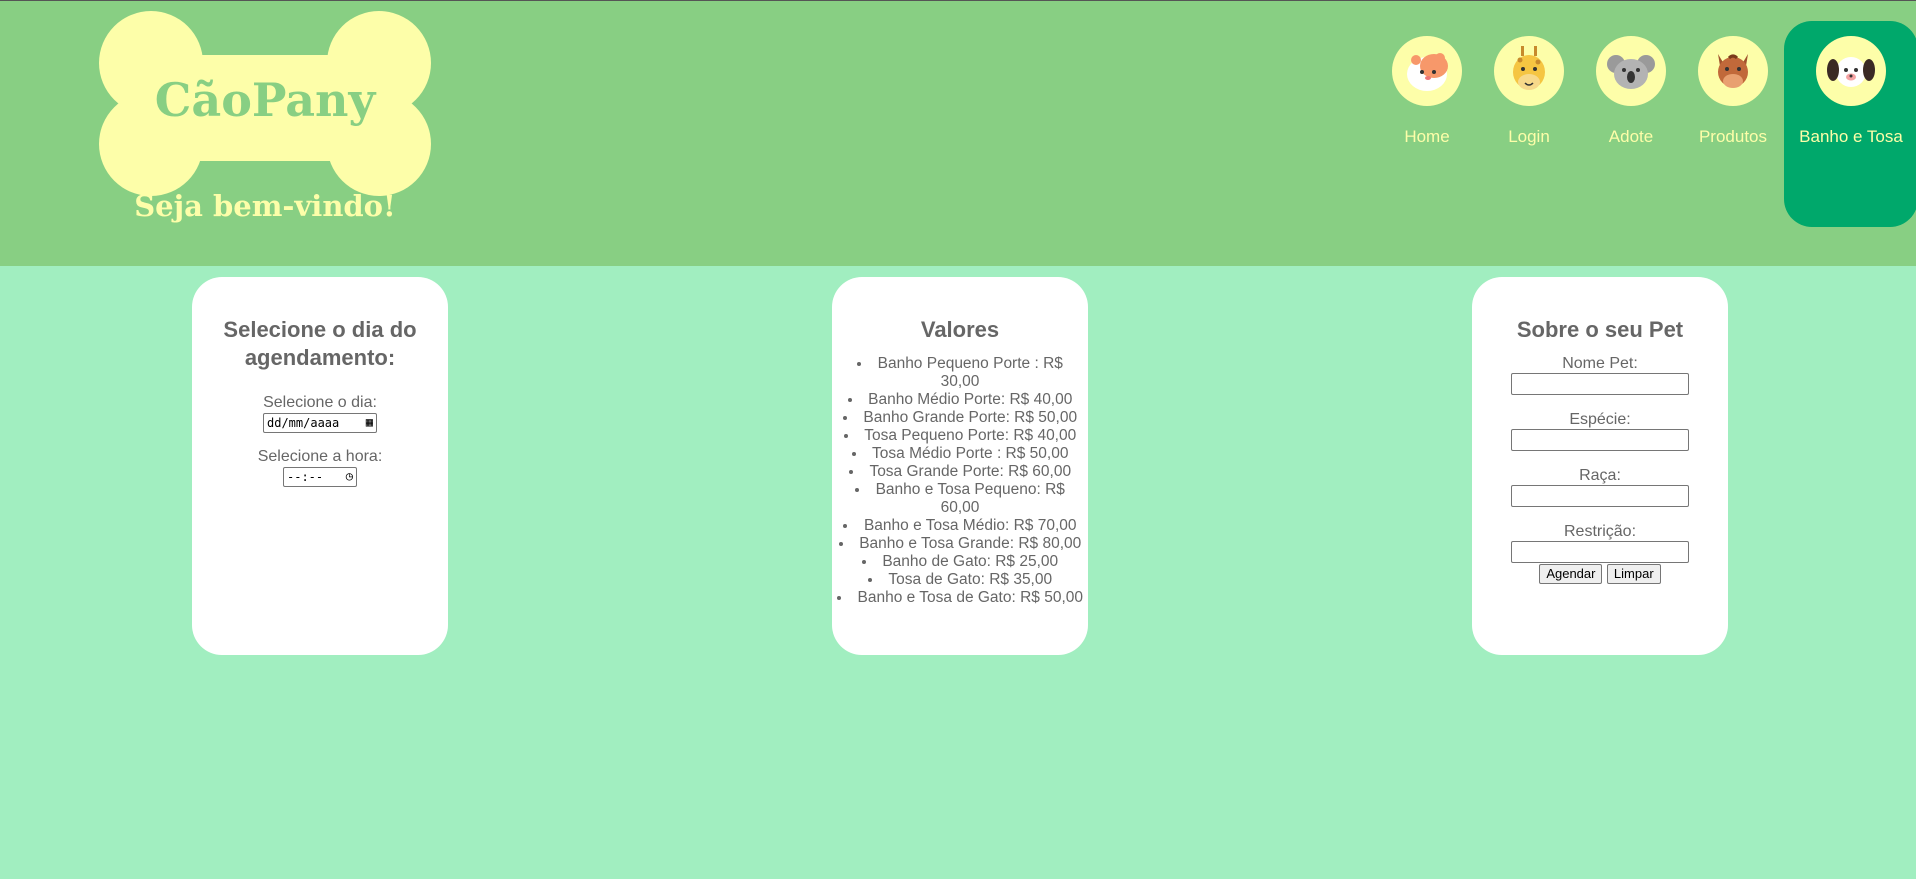  I want to click on price-item: Banho de Gato: R$ 25,00, so click(960, 562).